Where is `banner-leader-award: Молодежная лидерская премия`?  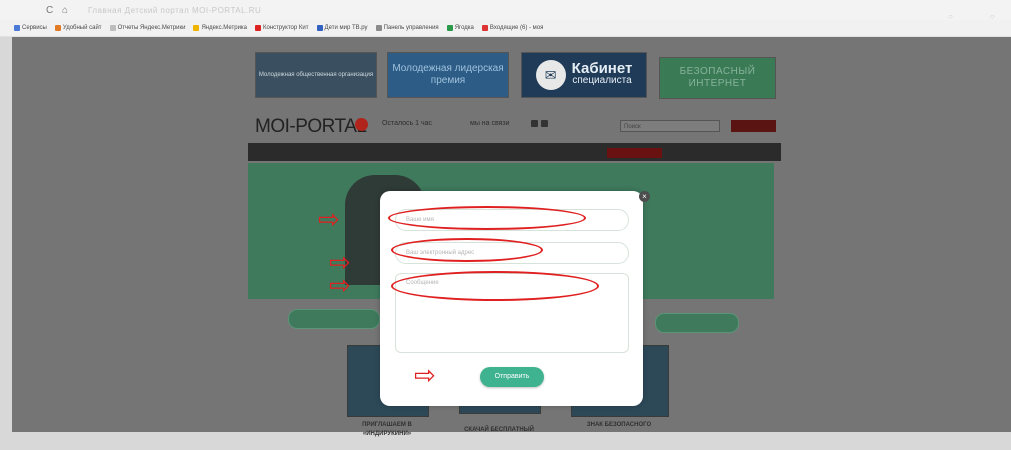
banner-leader-award: Молодежная лидерская премия is located at coordinates (448, 75).